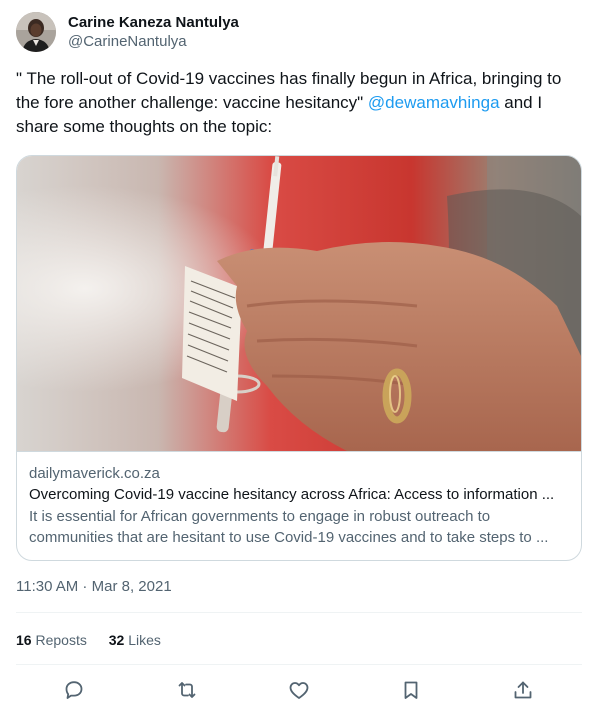 The image size is (598, 713). I want to click on tweet-timestamp: 11:30 AM · Mar 8, 2021, so click(94, 587).